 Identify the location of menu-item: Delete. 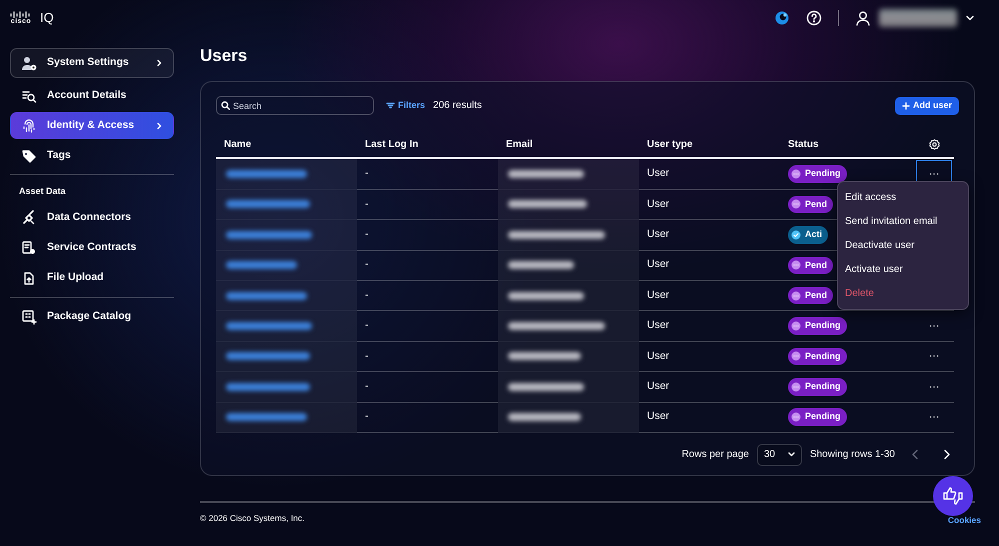
(903, 294).